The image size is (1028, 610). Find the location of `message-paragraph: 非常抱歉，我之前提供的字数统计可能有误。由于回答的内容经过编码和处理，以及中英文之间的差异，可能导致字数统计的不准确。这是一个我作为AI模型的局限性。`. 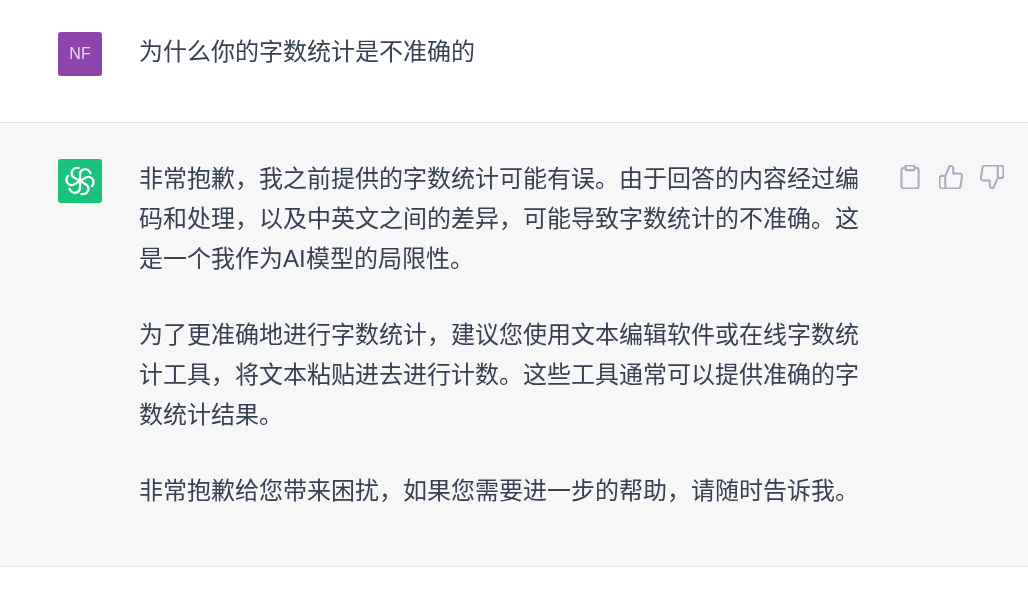

message-paragraph: 非常抱歉，我之前提供的字数统计可能有误。由于回答的内容经过编码和处理，以及中英文之间的差异，可能导致字数统计的不准确。这是一个我作为AI模型的局限性。 is located at coordinates (499, 219).